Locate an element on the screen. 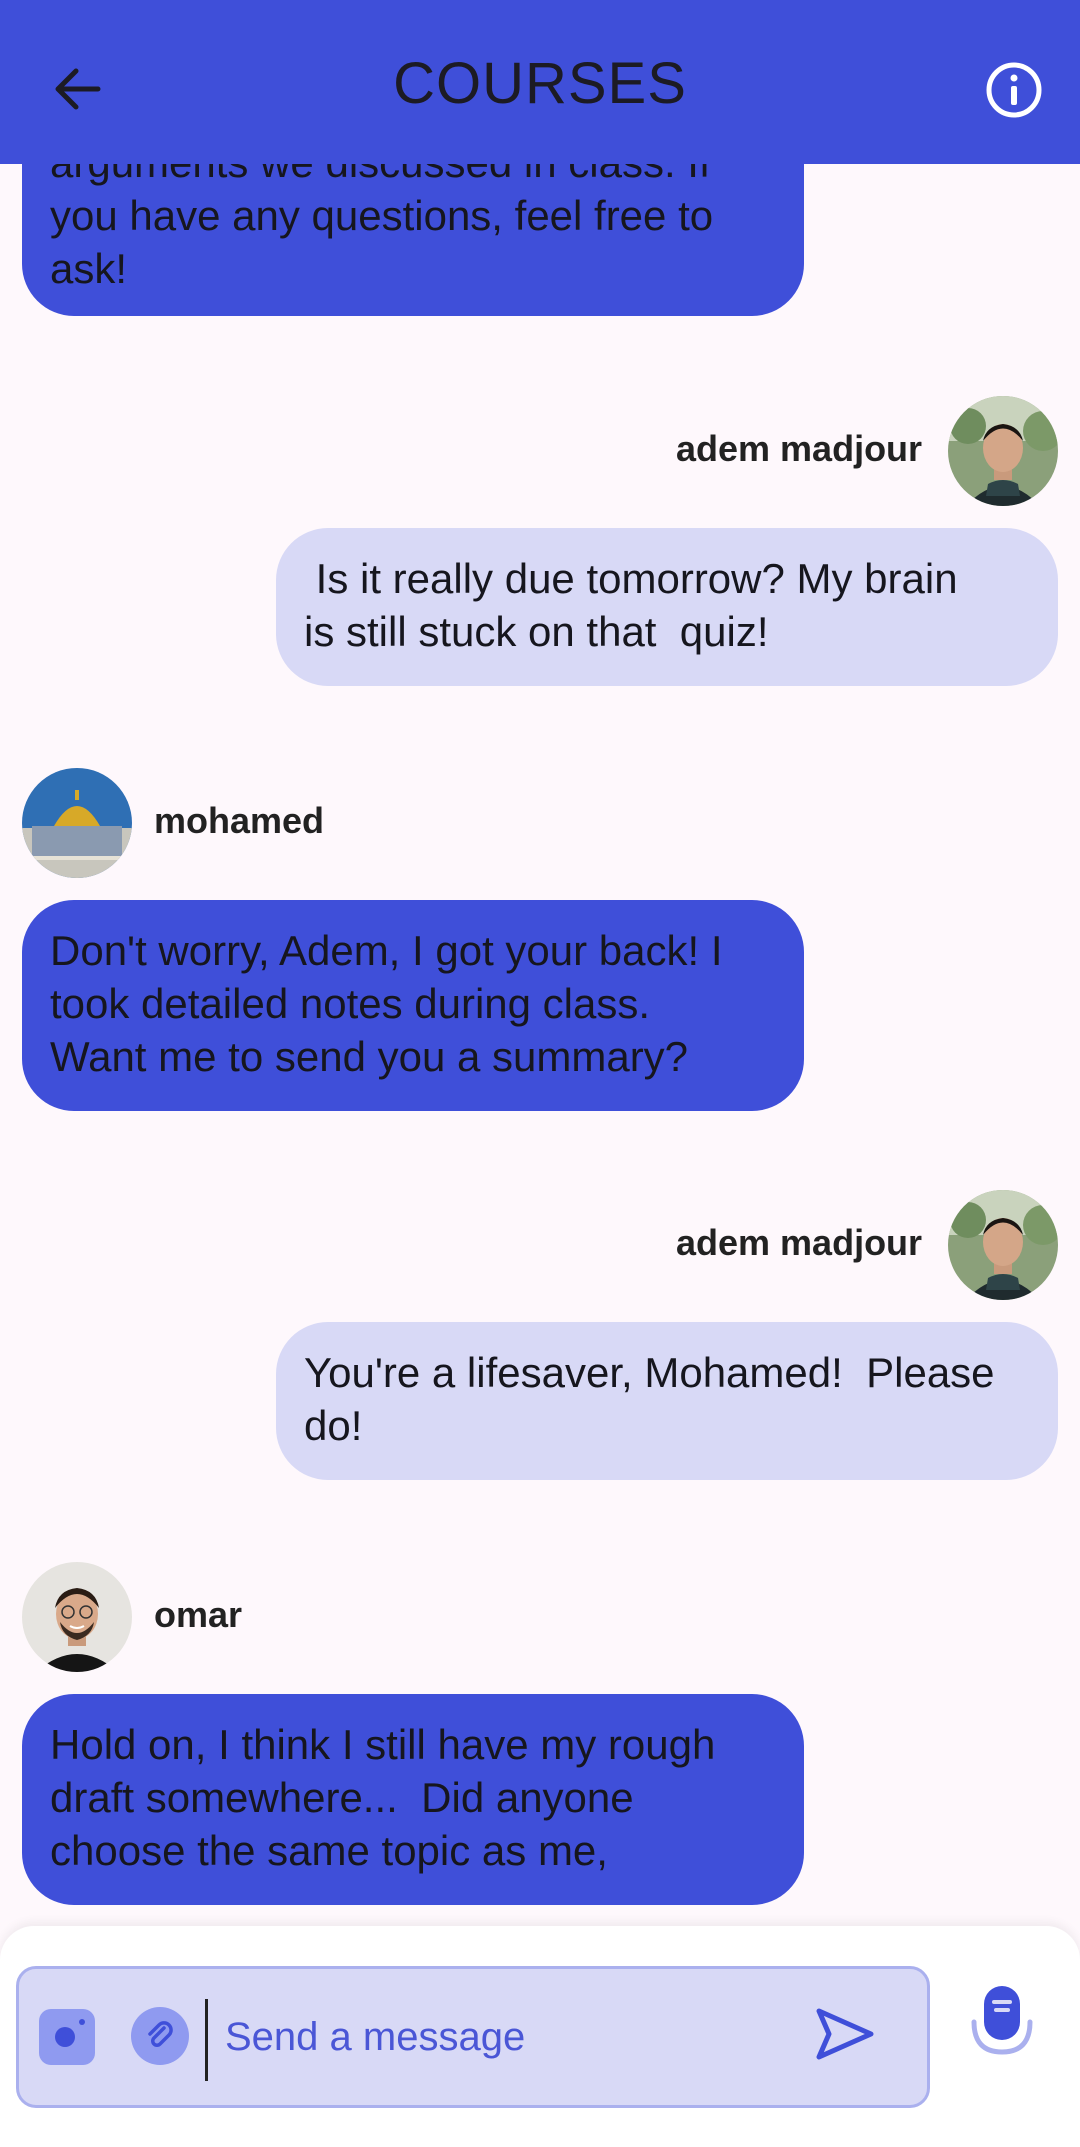  message-line: took detailed notes during class. is located at coordinates (350, 1003).